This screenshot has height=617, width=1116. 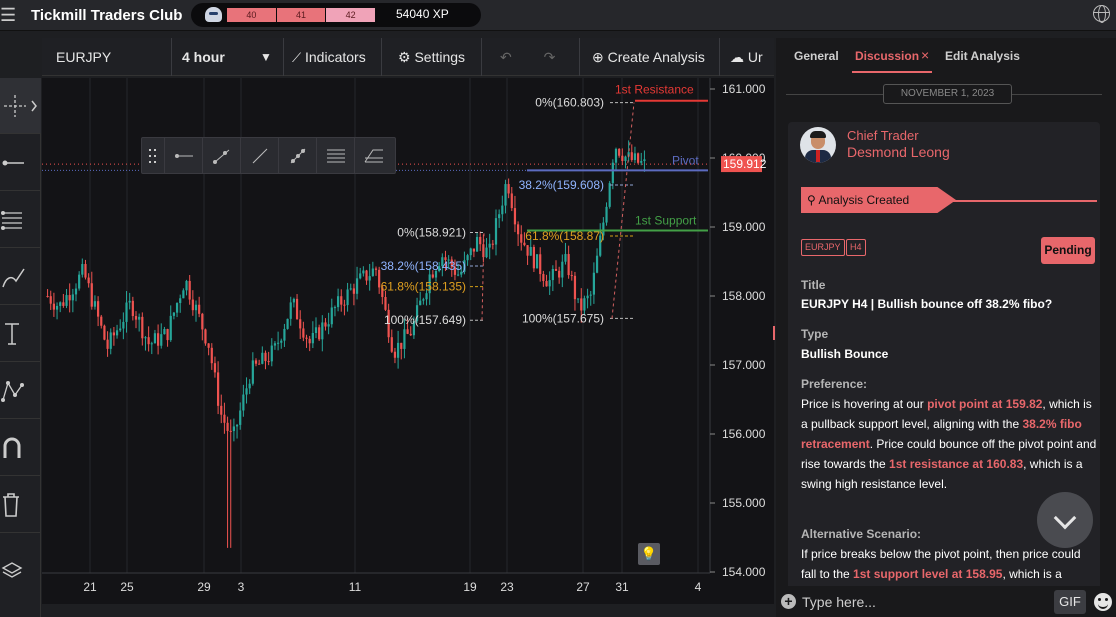 I want to click on date-tick-label: 4, so click(x=698, y=587).